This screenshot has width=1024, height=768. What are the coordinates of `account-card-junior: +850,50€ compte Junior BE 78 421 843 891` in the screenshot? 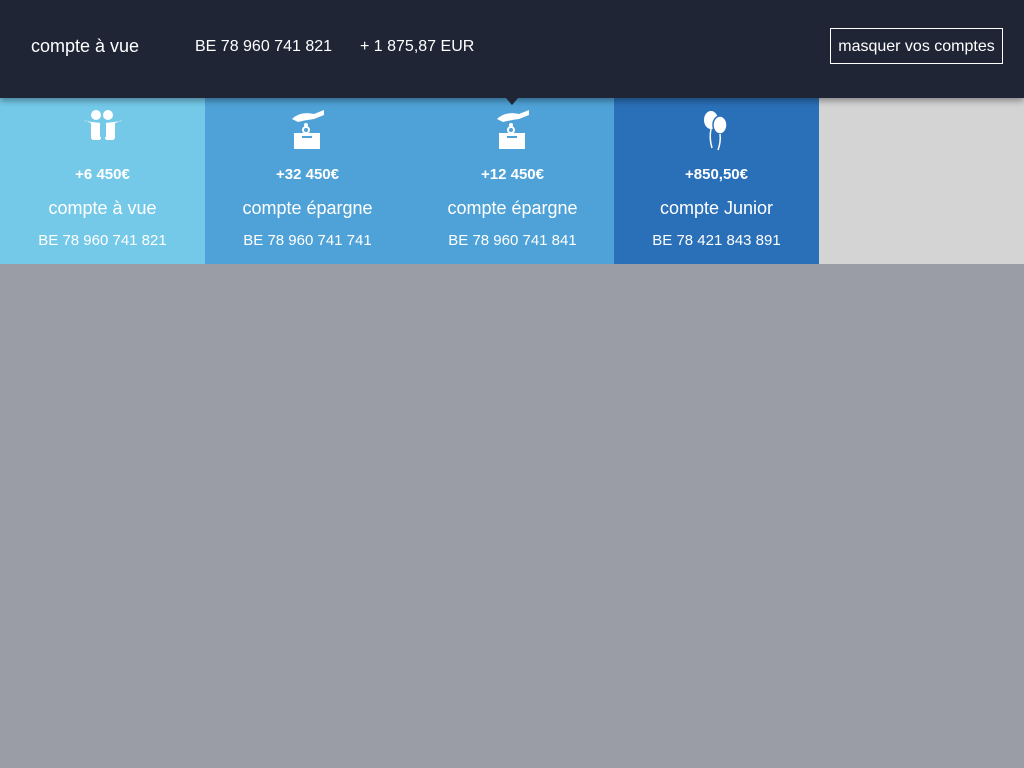 It's located at (716, 181).